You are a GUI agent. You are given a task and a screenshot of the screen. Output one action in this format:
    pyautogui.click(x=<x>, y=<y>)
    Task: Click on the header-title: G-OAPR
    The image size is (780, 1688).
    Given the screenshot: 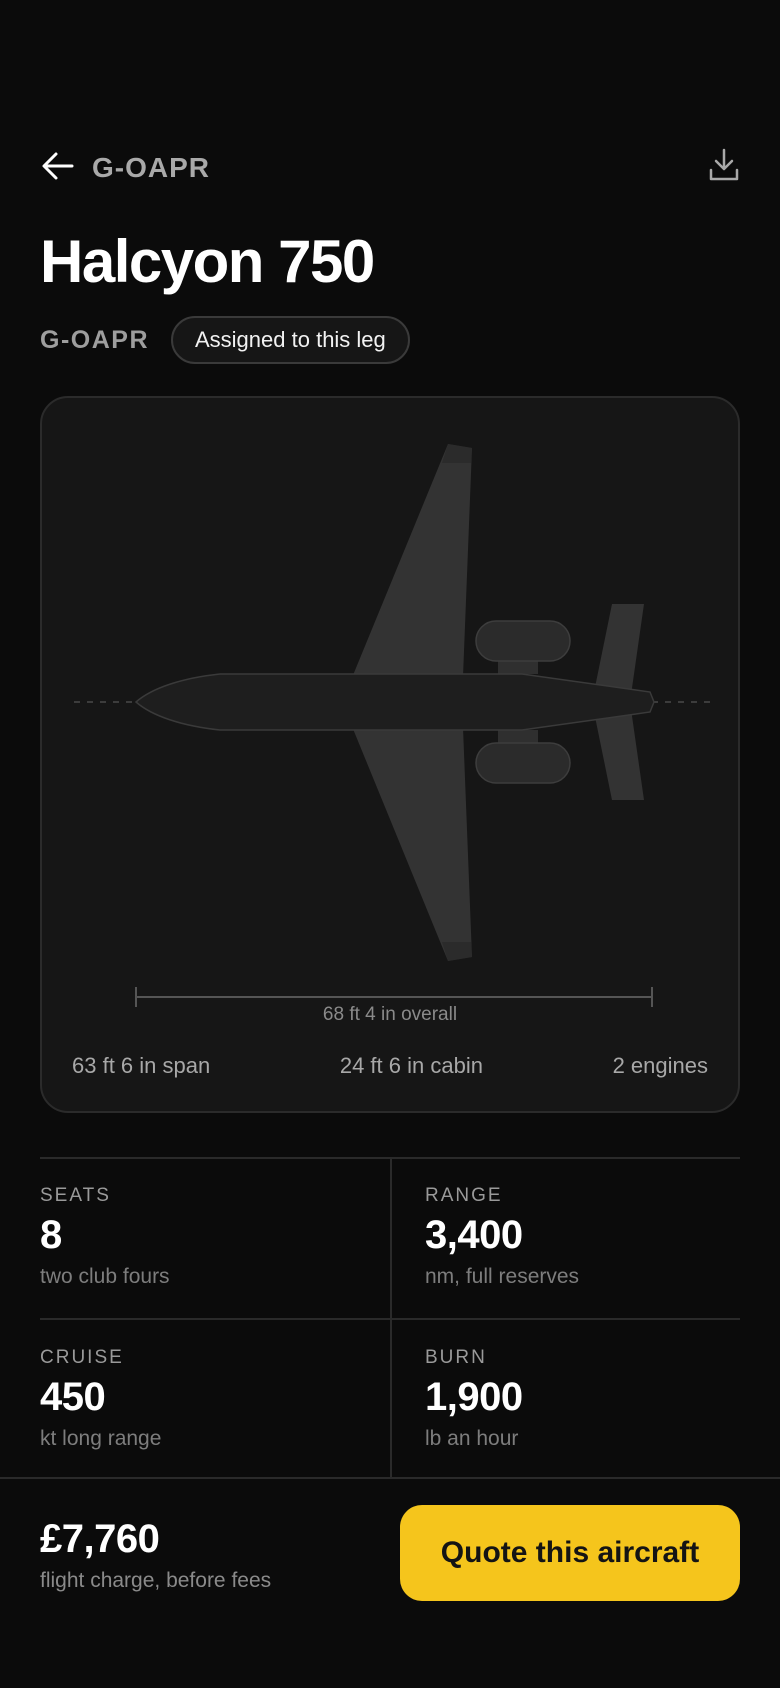 What is the action you would take?
    pyautogui.click(x=151, y=167)
    